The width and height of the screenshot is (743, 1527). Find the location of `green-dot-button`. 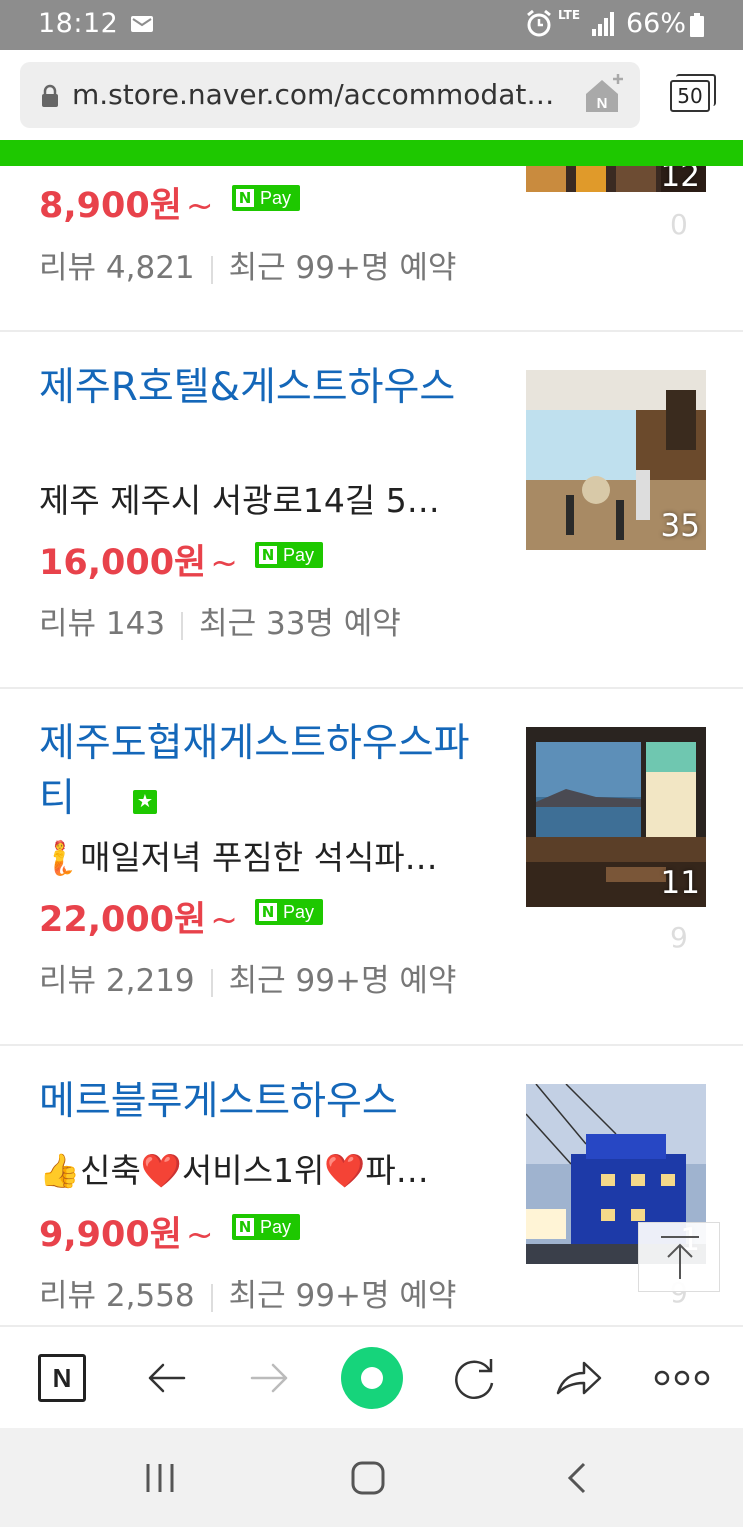

green-dot-button is located at coordinates (372, 1378).